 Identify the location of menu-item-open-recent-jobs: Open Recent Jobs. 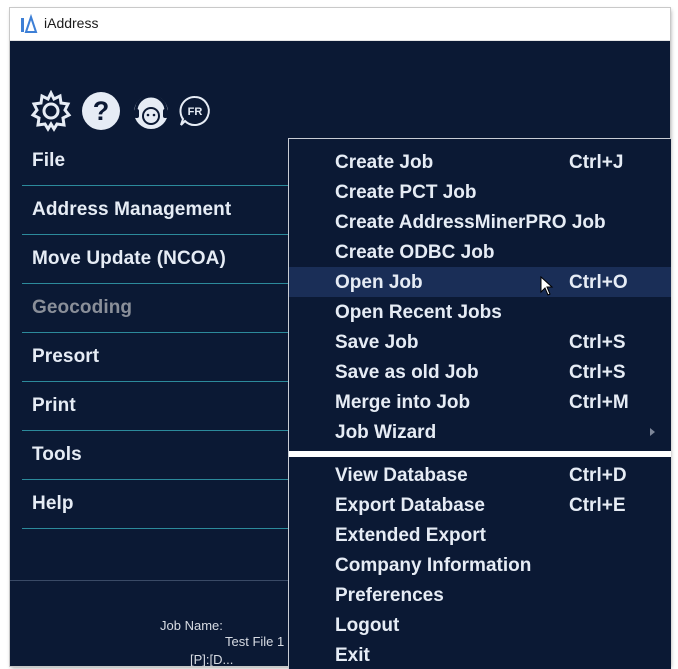
(480, 312).